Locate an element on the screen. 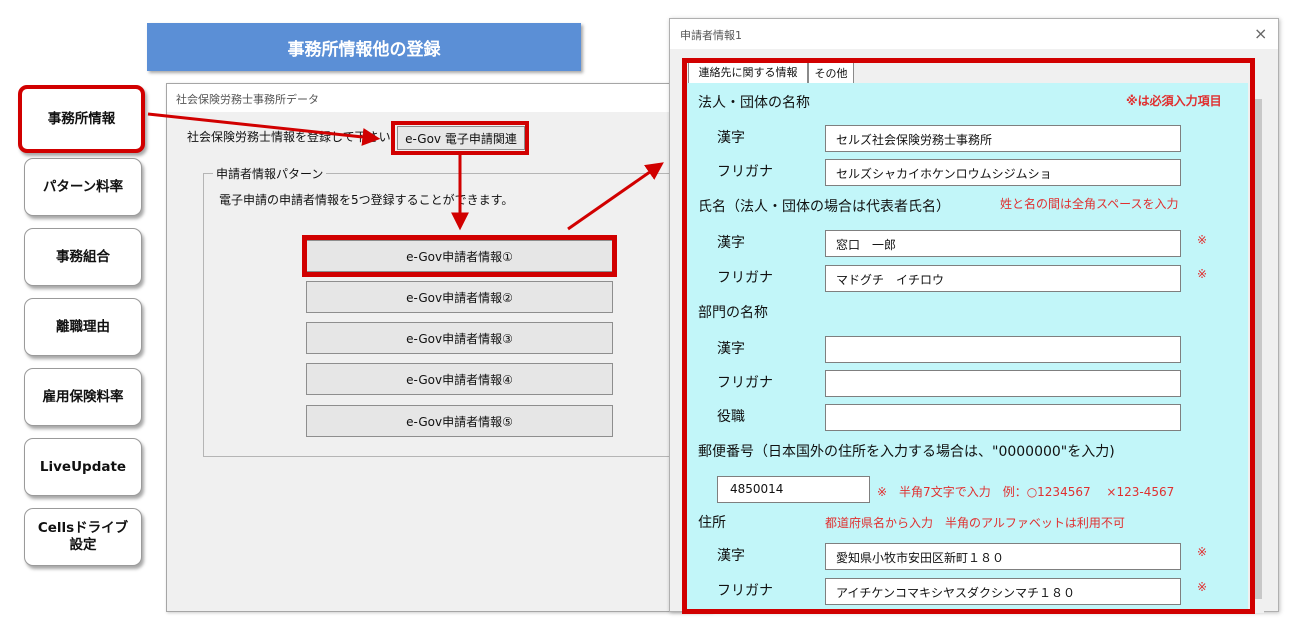  annotation-arrows is located at coordinates (405, 171).